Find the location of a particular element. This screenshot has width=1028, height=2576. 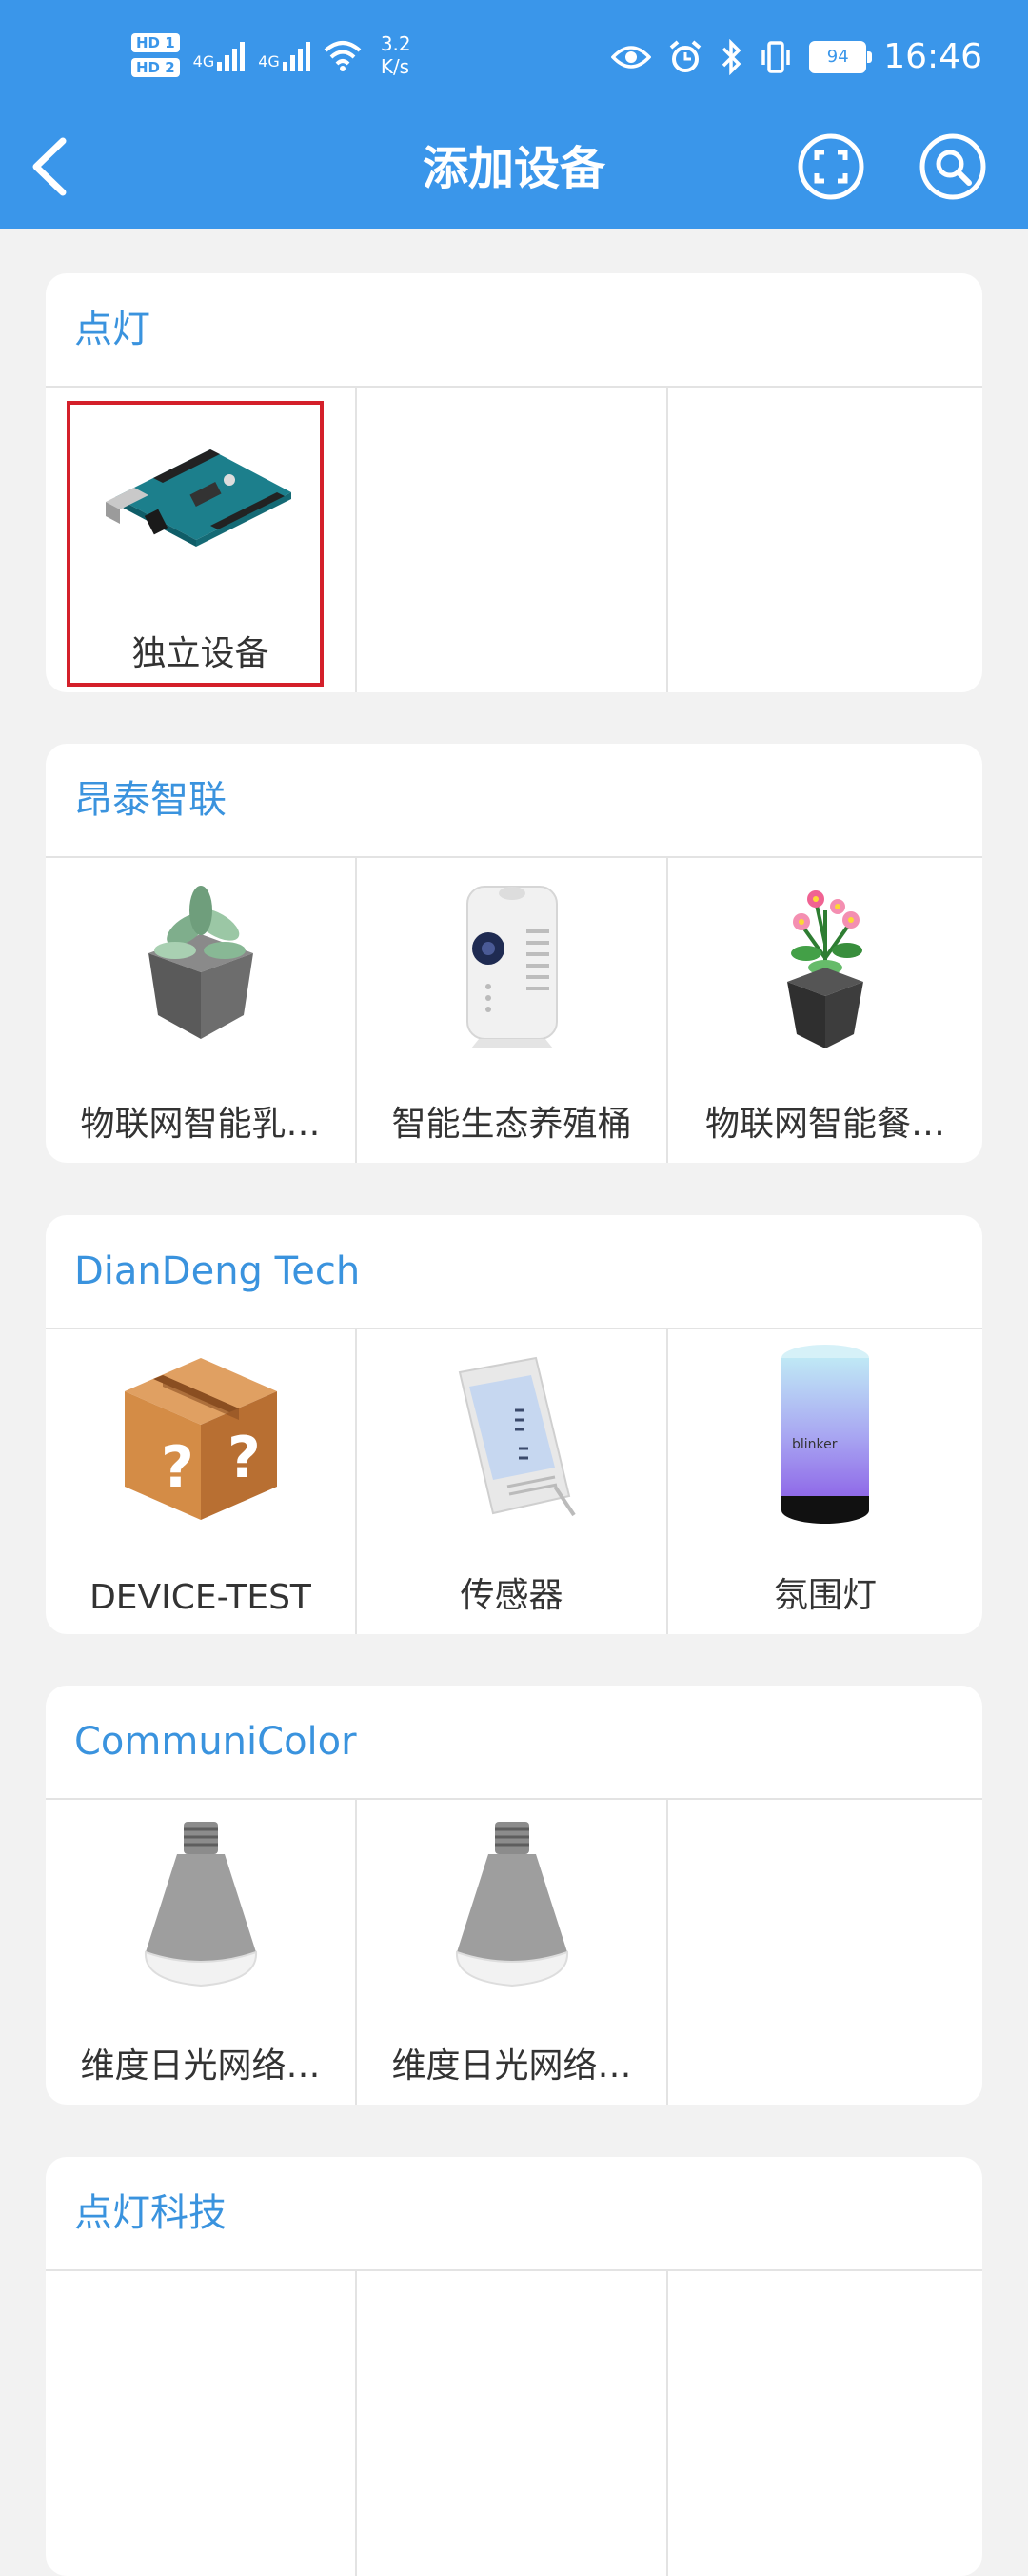

scan-button is located at coordinates (831, 166).